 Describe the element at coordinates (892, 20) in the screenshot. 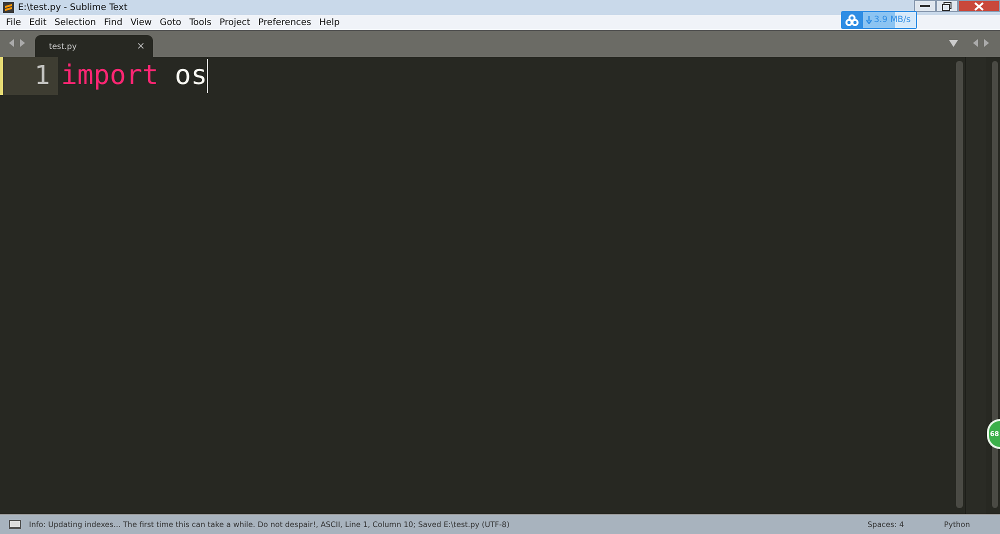

I see `speed-reading: 3.9 MB/s` at that location.